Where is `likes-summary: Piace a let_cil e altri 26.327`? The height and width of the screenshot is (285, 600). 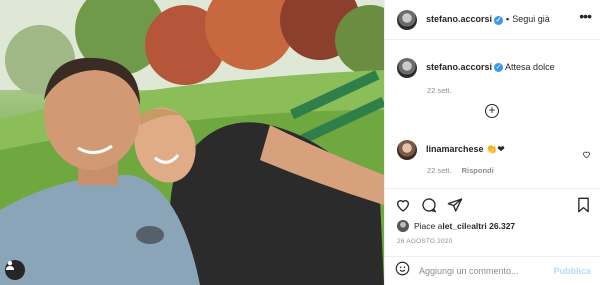
likes-summary: Piace a let_cil e altri 26.327 is located at coordinates (456, 226).